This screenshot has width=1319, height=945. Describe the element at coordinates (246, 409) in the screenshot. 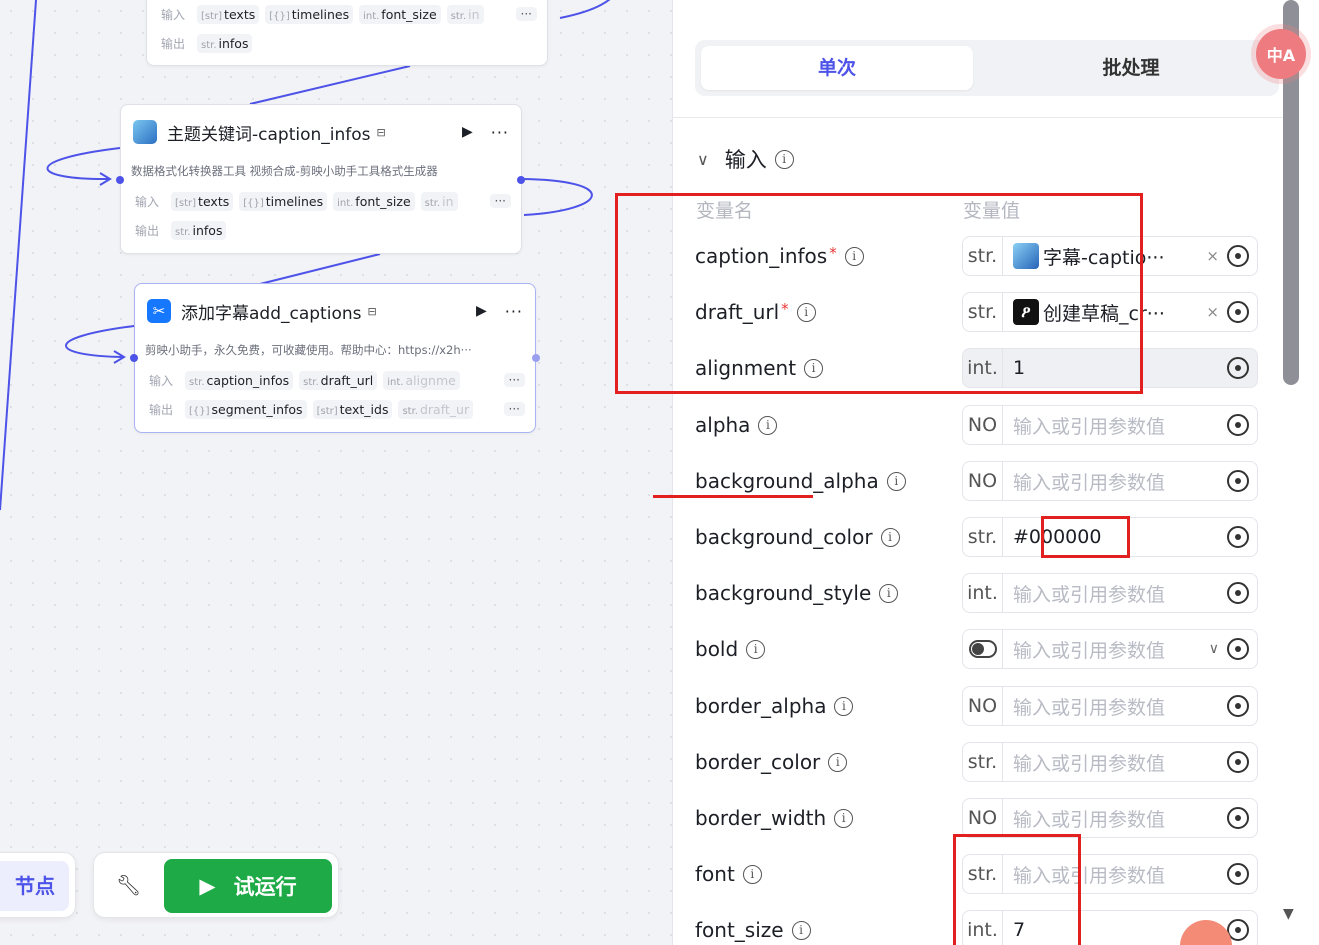

I see `output-chip: [{}] segment_infos` at that location.